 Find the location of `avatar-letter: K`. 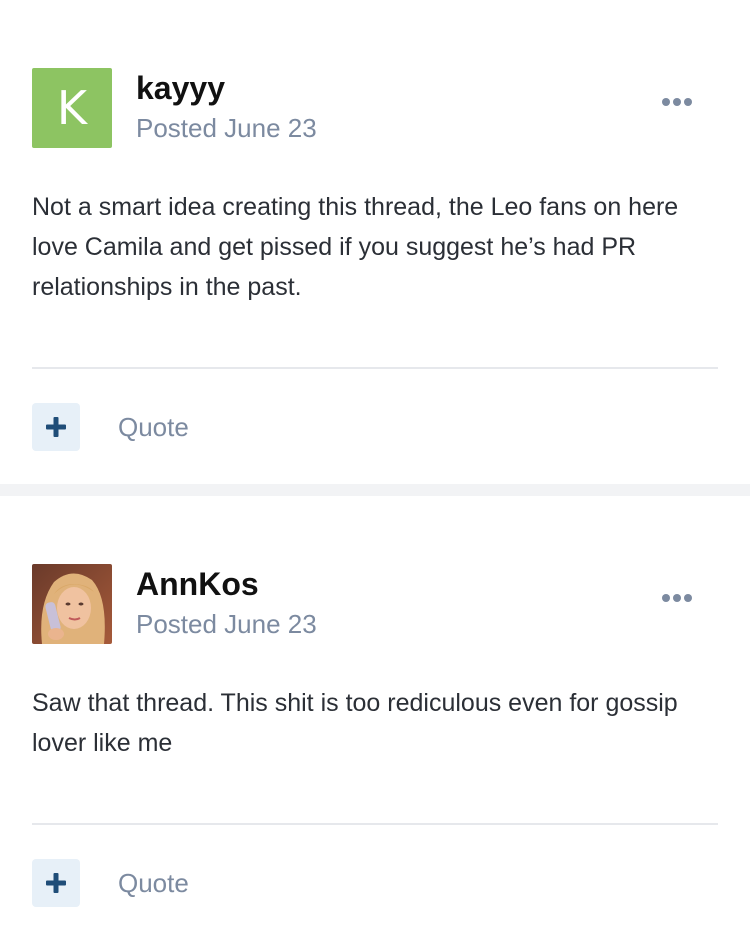

avatar-letter: K is located at coordinates (72, 108).